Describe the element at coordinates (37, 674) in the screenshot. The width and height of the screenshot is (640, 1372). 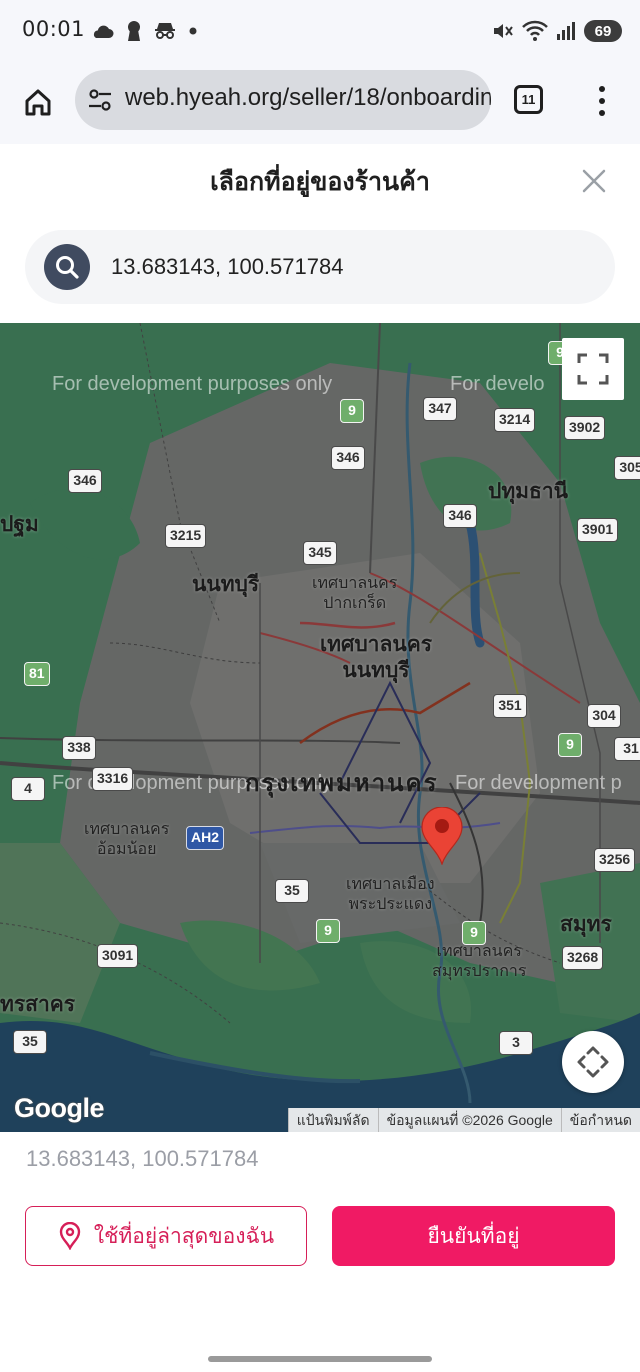
I see `route-shield: 81` at that location.